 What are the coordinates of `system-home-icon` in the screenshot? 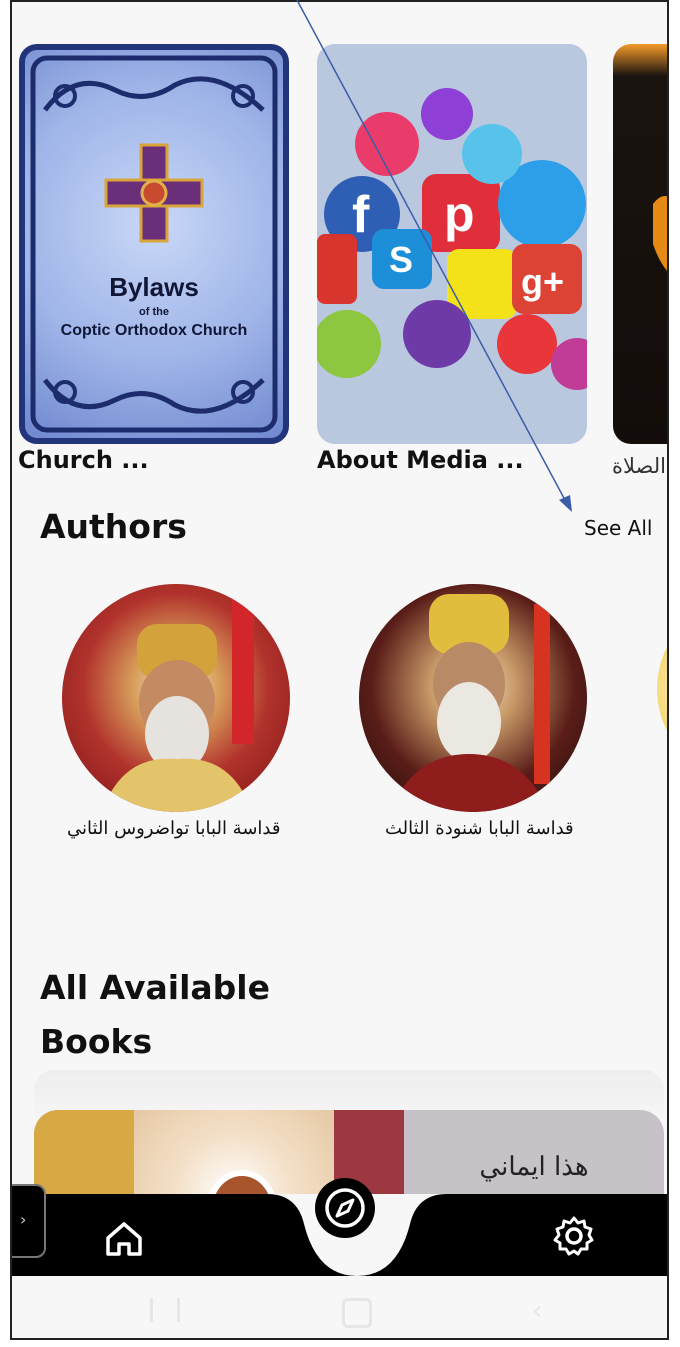 It's located at (357, 1313).